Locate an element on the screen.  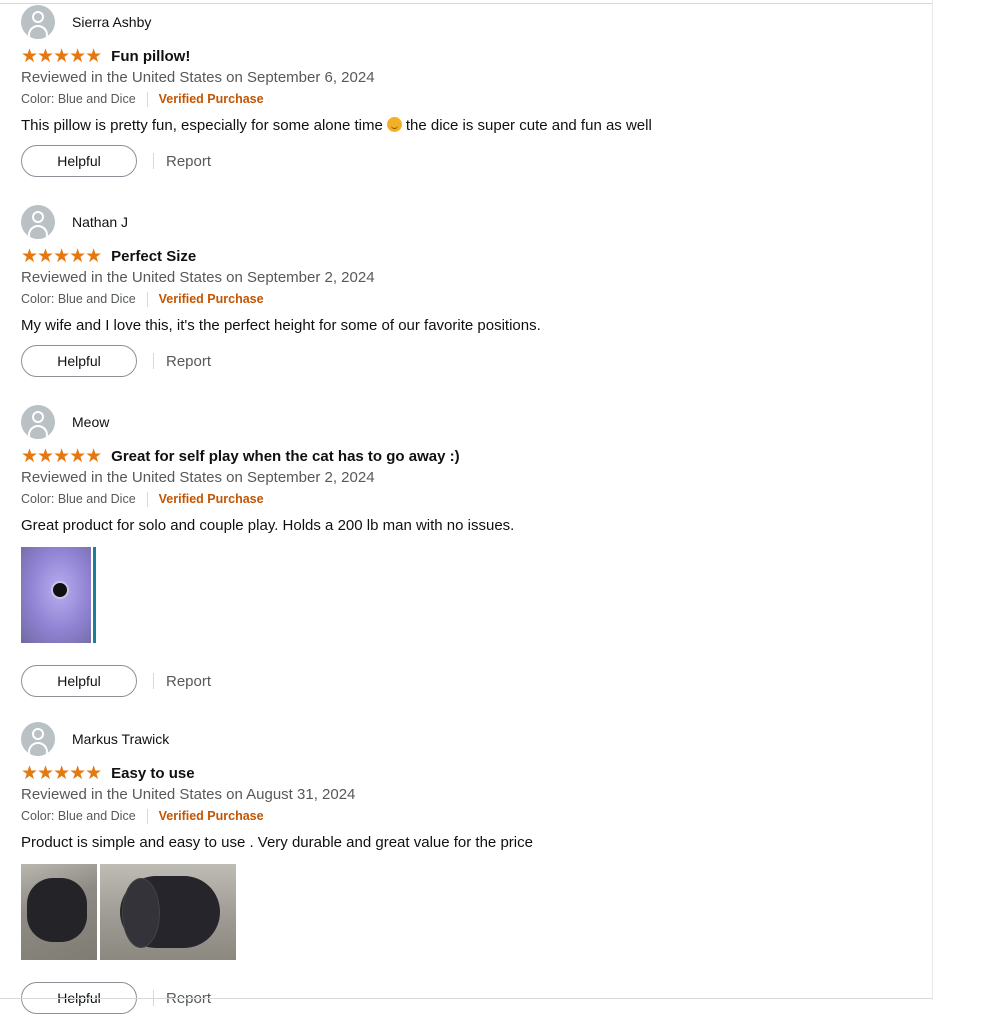
review-body-text-continued: the dice is super cute and fun as well is located at coordinates (528, 125).